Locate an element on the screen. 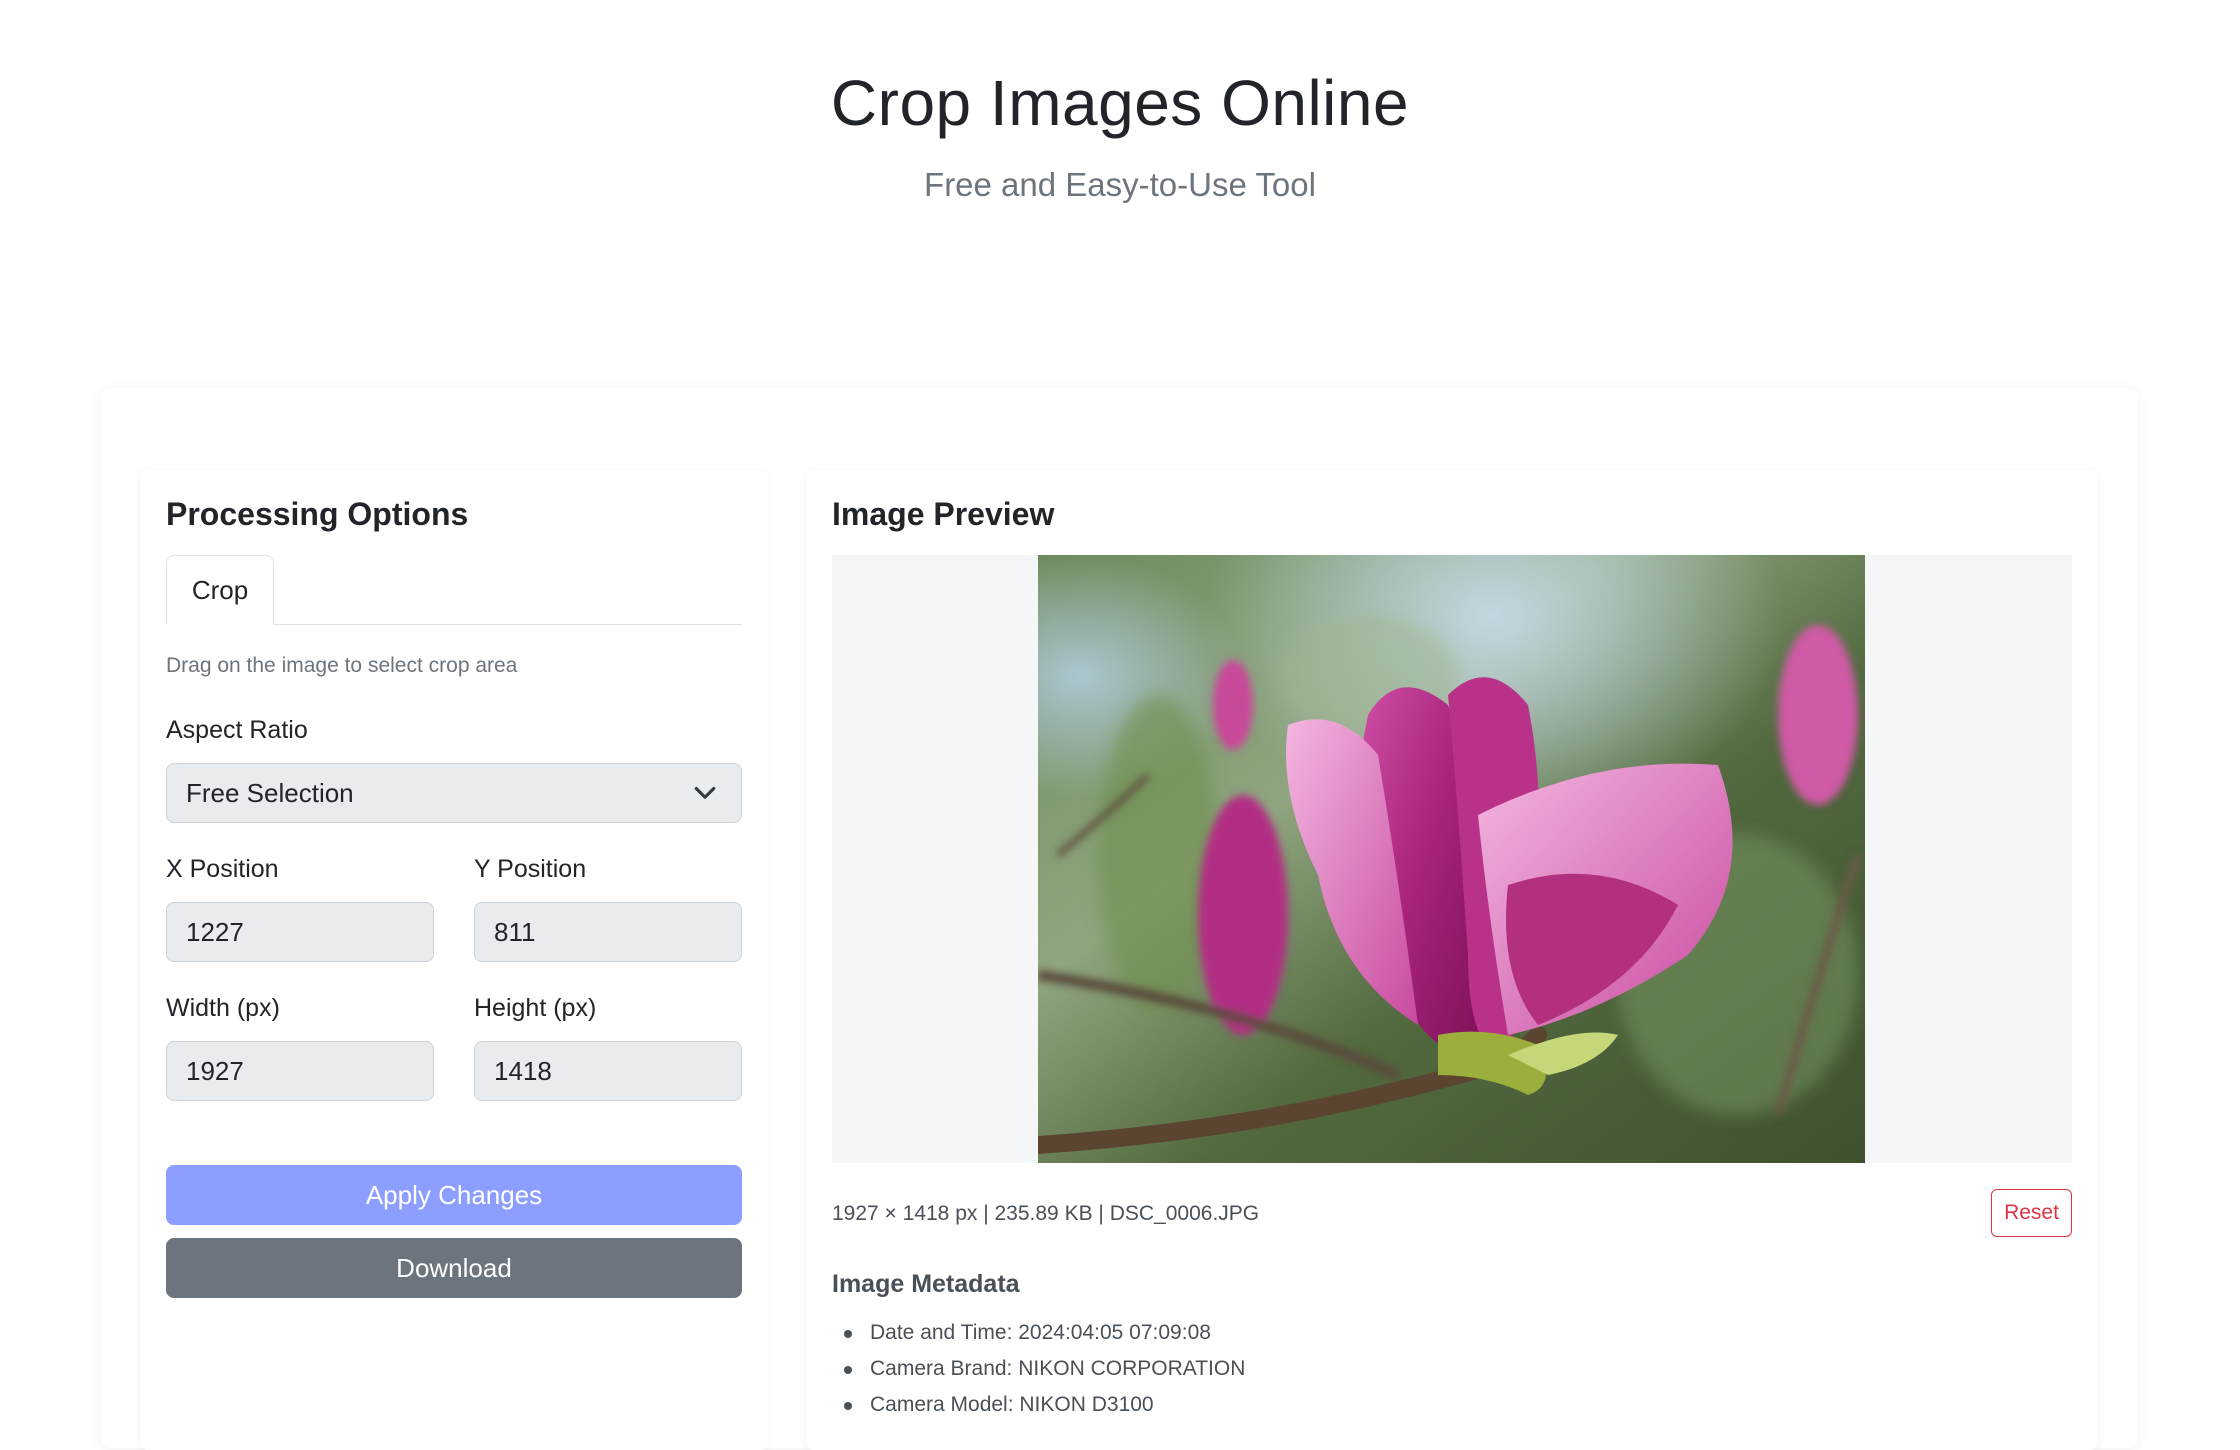 Image resolution: width=2240 pixels, height=1450 pixels. crop-help-text: Drag on the image to select crop area is located at coordinates (342, 665).